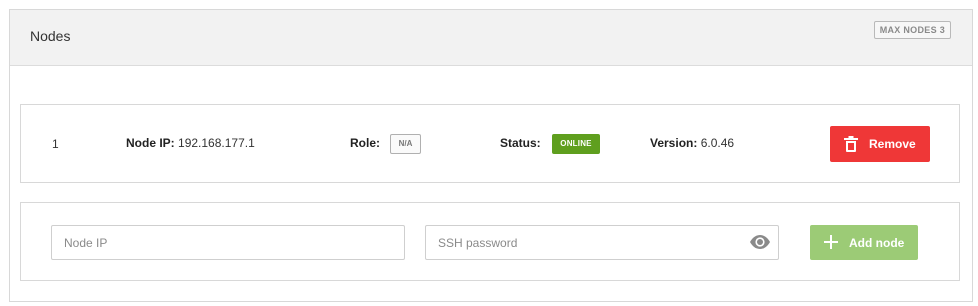 This screenshot has width=978, height=306. Describe the element at coordinates (216, 143) in the screenshot. I see `node-ip-value: 192.168.177.1` at that location.